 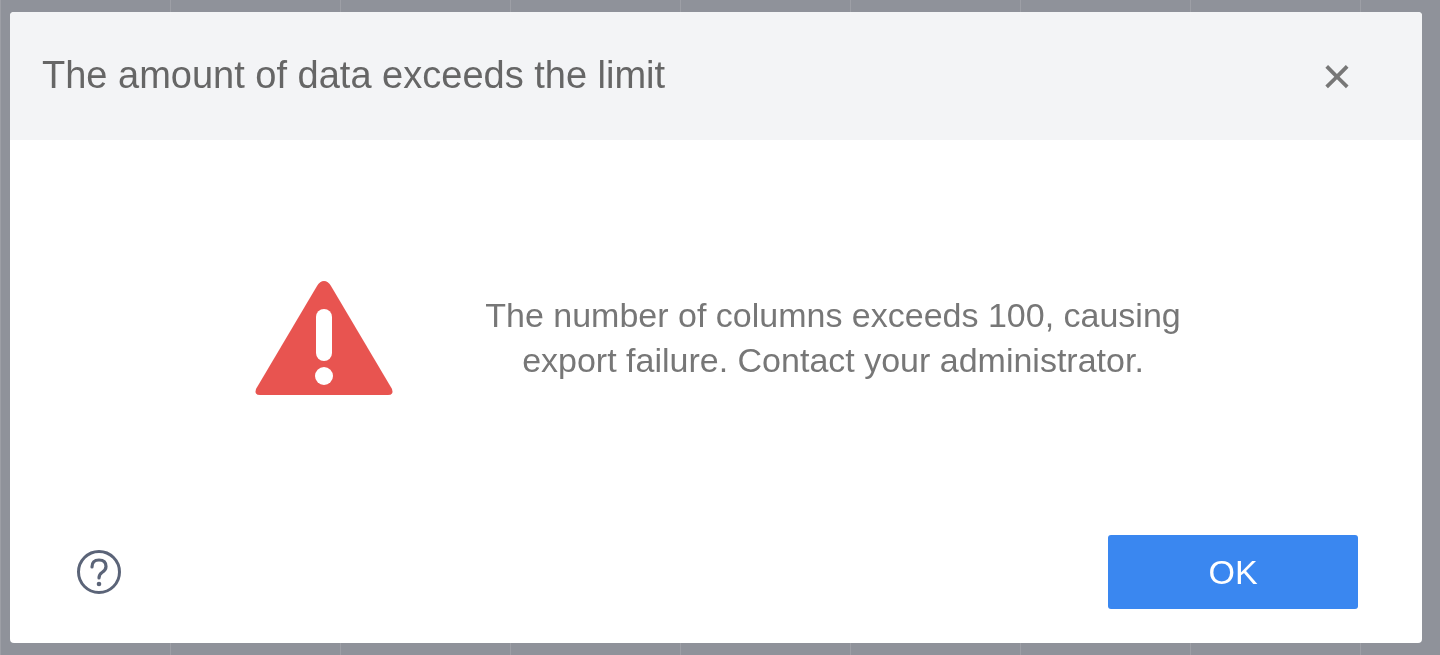 I want to click on dialog-title: The amount of data exceeds the limit, so click(x=354, y=76).